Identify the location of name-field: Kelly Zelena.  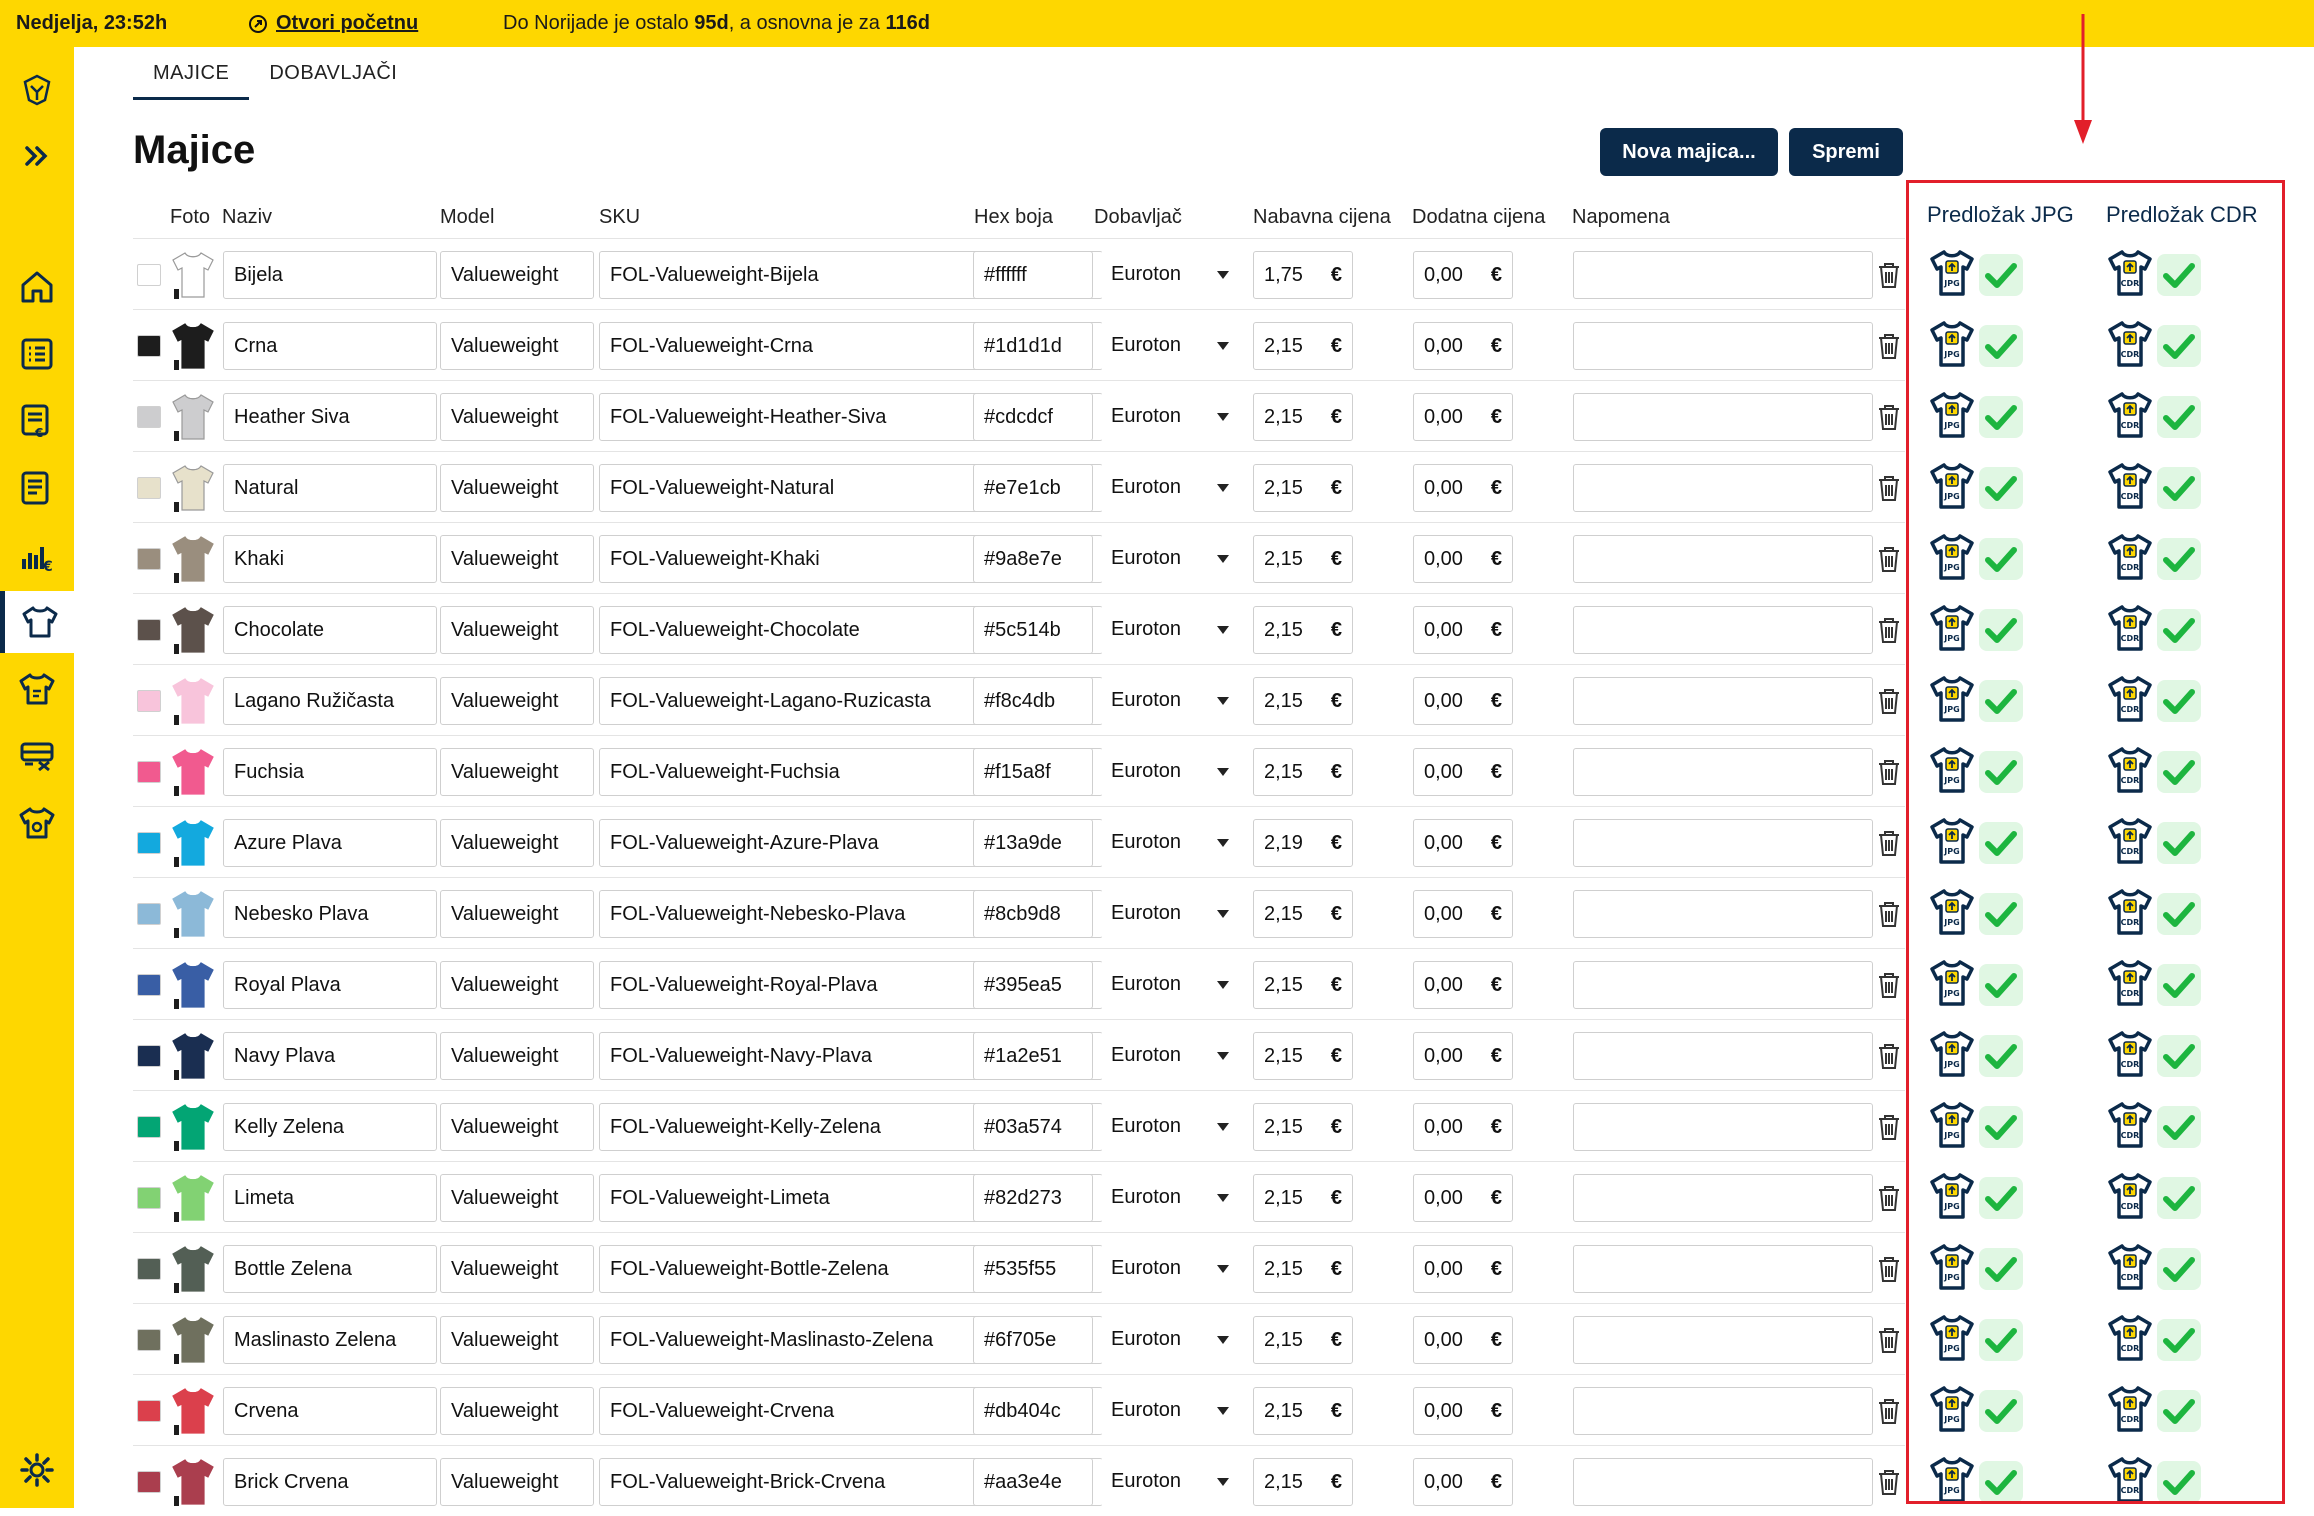
(330, 1127).